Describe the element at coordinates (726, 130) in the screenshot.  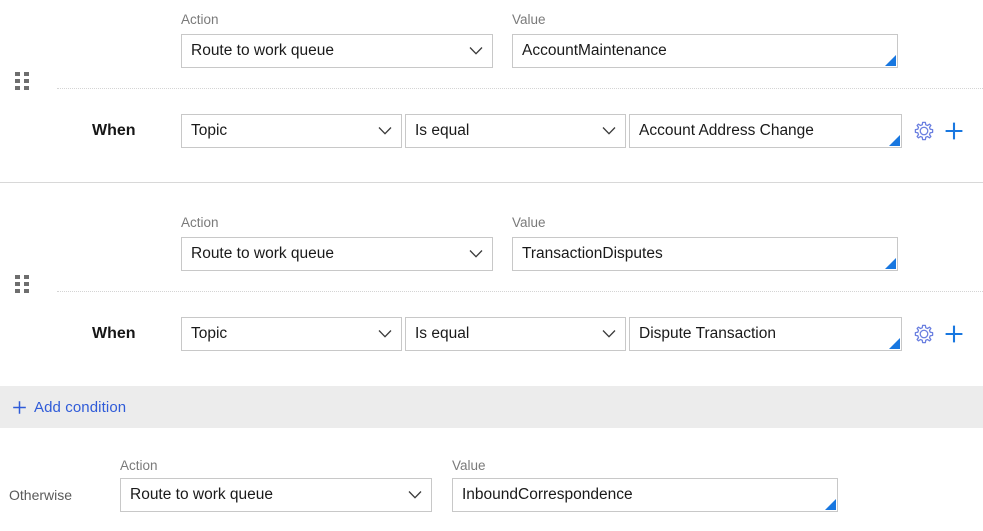
I see `when-value-text-1: Account Address Change` at that location.